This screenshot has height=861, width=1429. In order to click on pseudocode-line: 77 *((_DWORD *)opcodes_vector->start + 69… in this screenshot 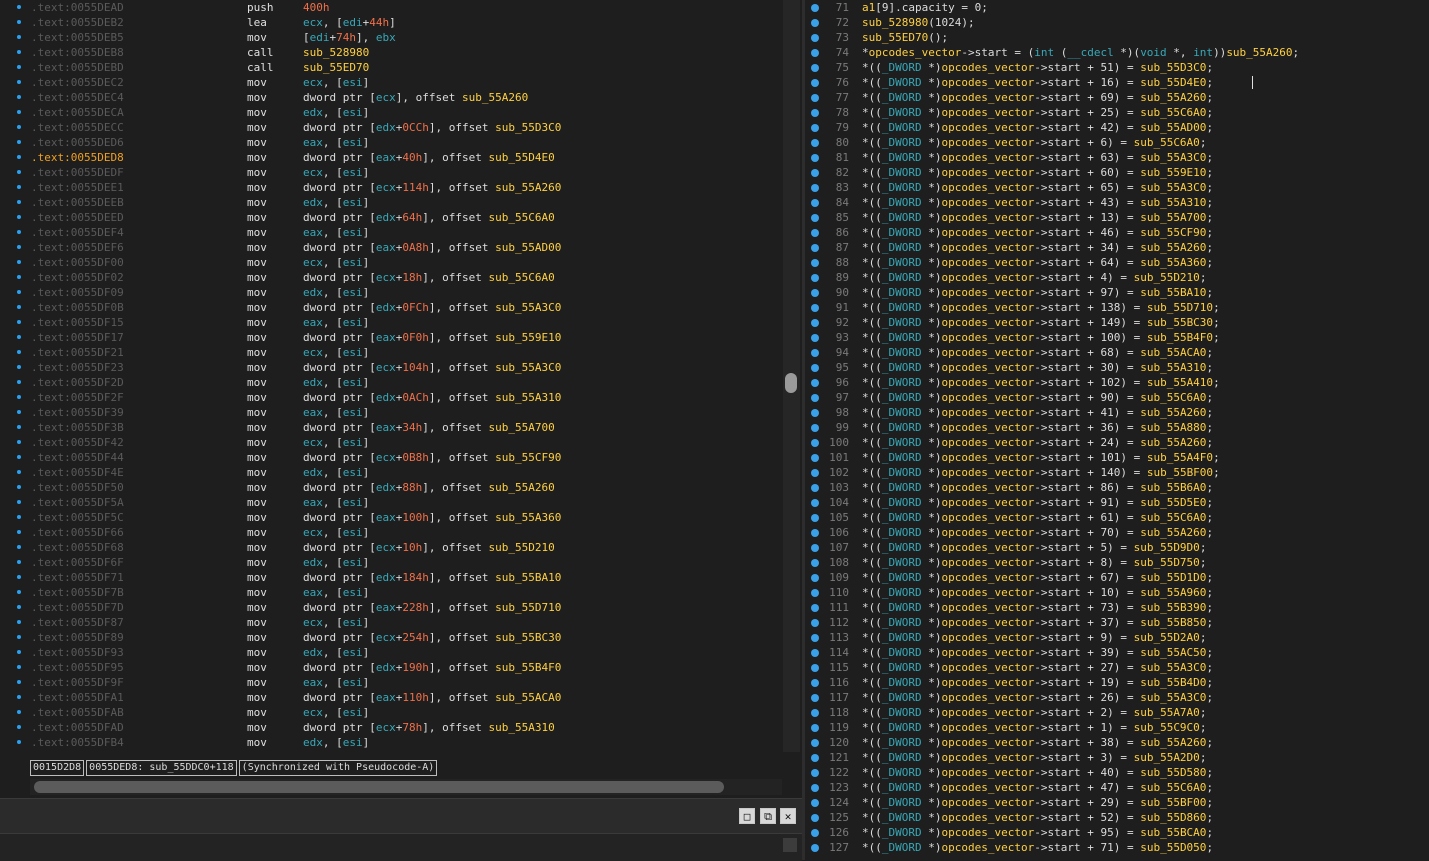, I will do `click(1117, 97)`.